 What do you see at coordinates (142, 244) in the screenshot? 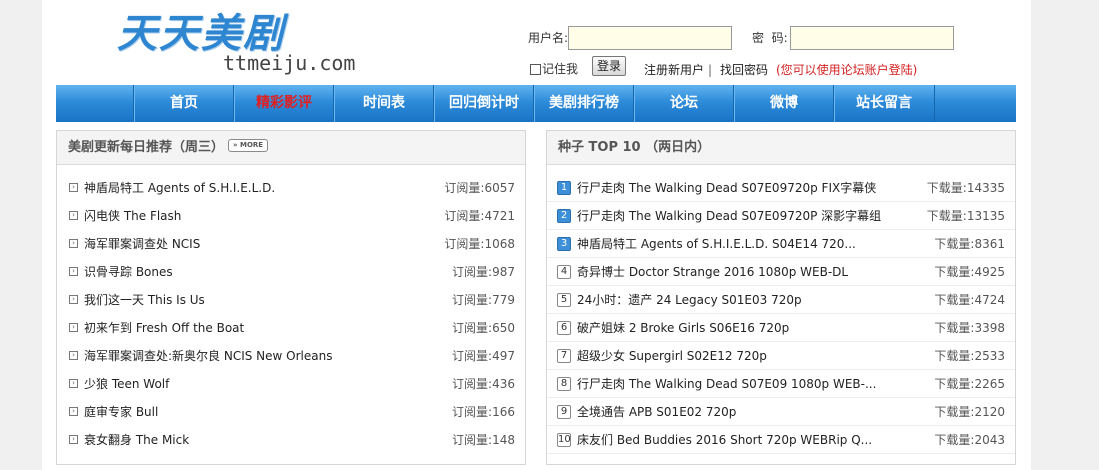
I see `show-link: 海军罪案调查处 NCIS` at bounding box center [142, 244].